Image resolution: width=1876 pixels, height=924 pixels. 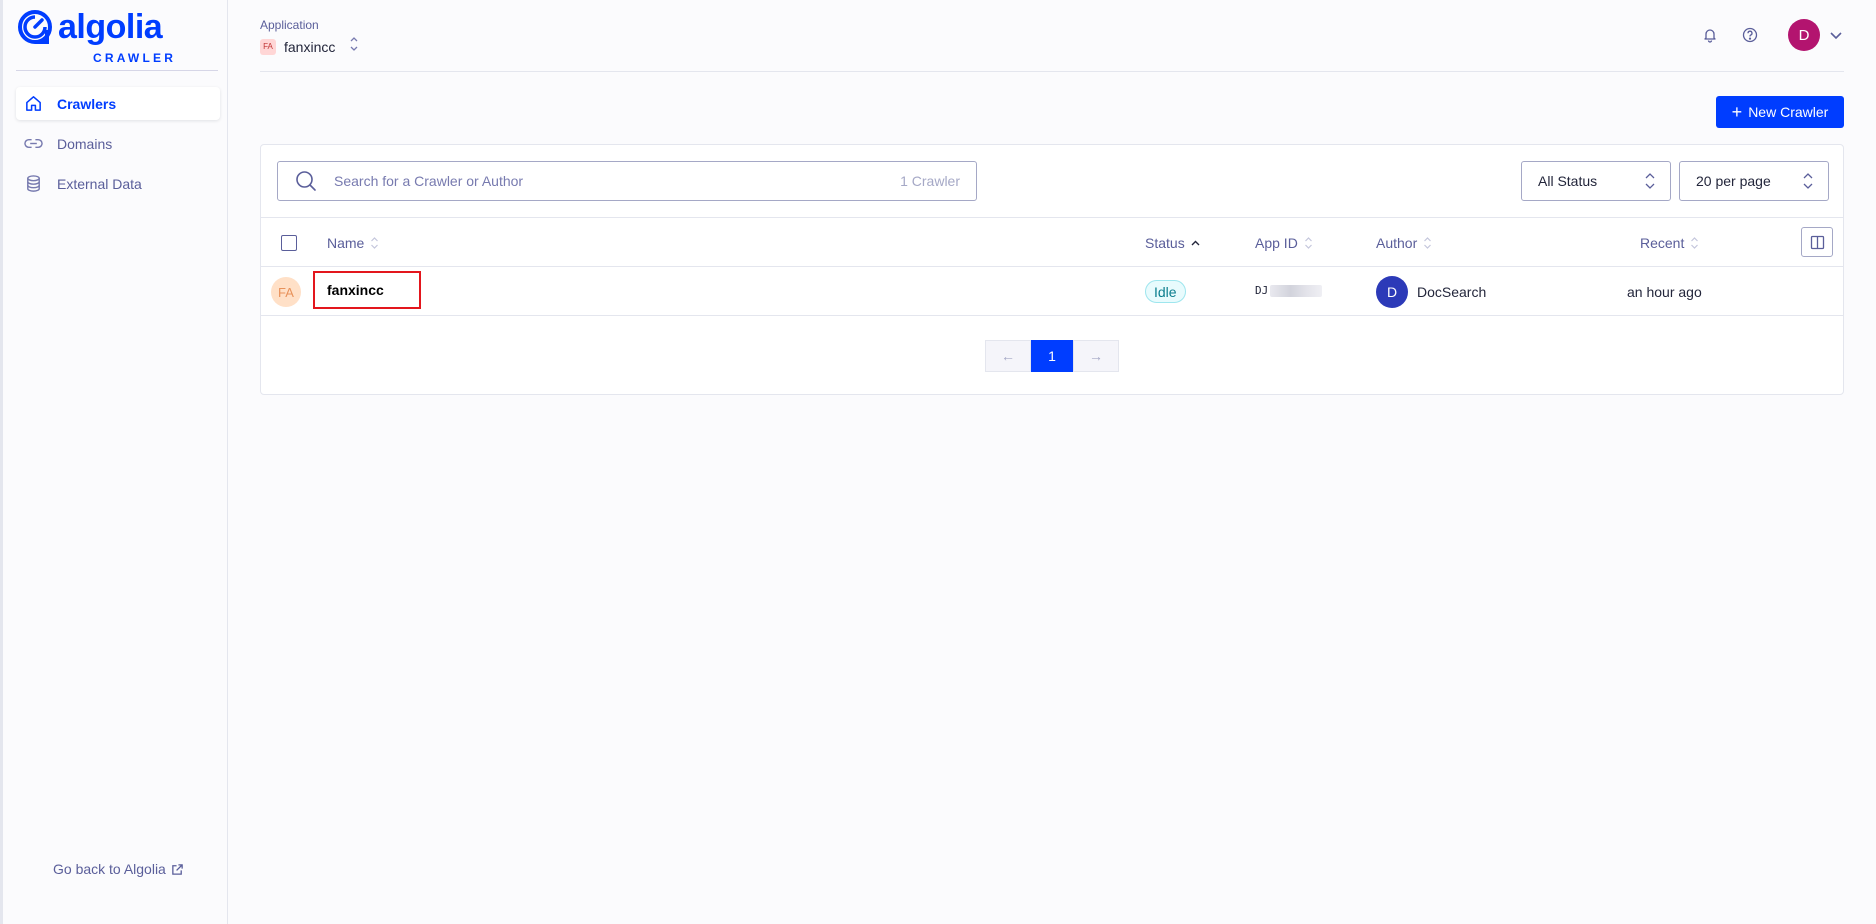 What do you see at coordinates (1804, 35) in the screenshot?
I see `user-avatar: D` at bounding box center [1804, 35].